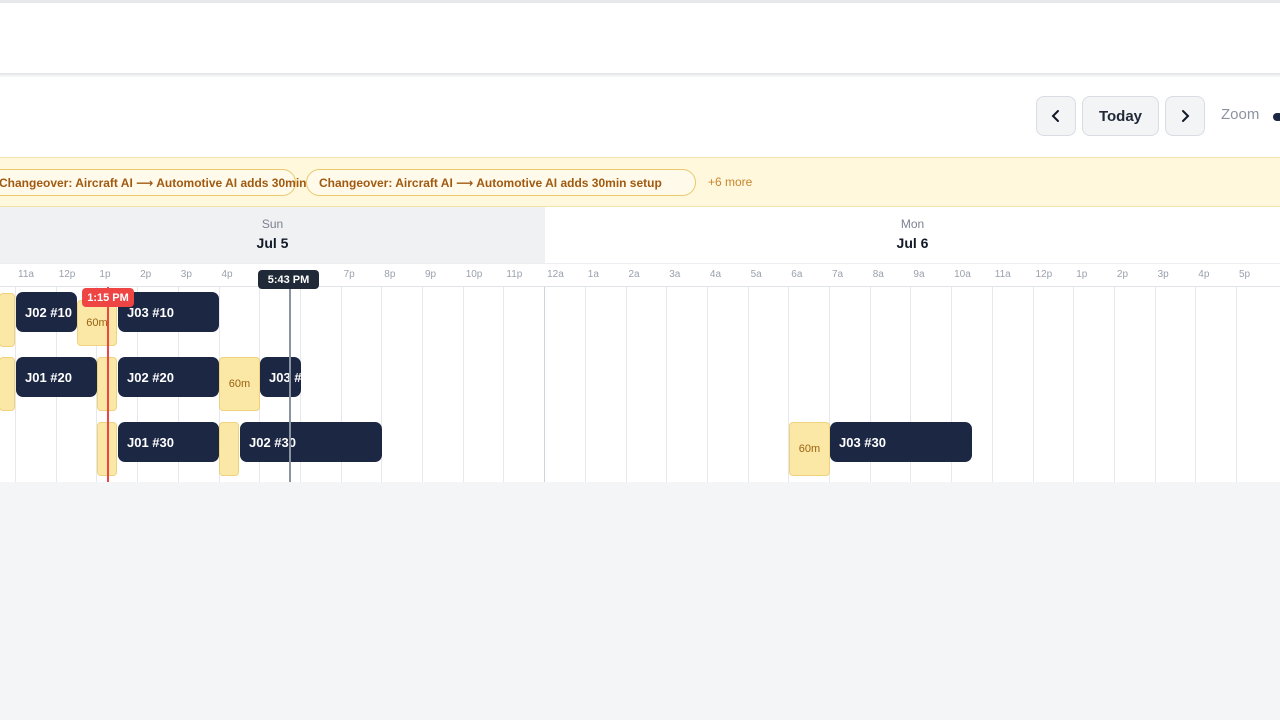  What do you see at coordinates (108, 384) in the screenshot?
I see `current-time-line` at bounding box center [108, 384].